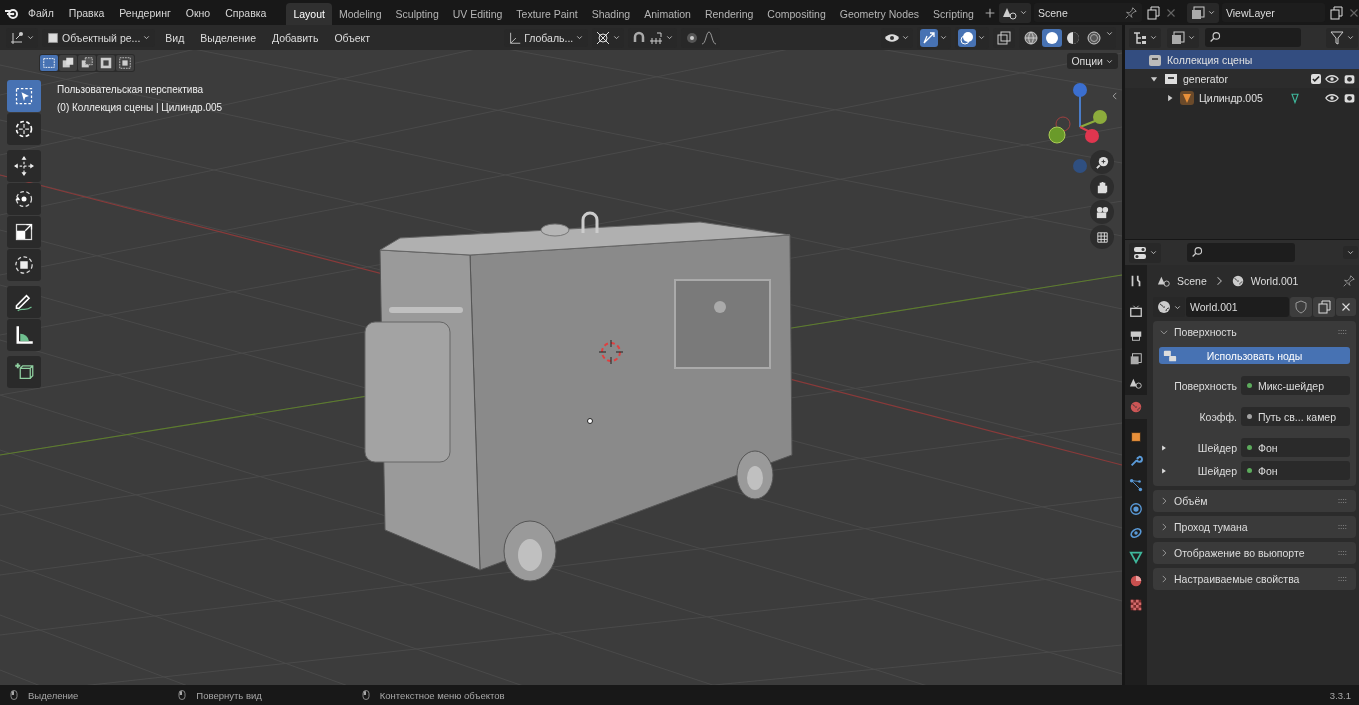  Describe the element at coordinates (547, 14) in the screenshot. I see `workspace-tab: Texture Paint` at that location.